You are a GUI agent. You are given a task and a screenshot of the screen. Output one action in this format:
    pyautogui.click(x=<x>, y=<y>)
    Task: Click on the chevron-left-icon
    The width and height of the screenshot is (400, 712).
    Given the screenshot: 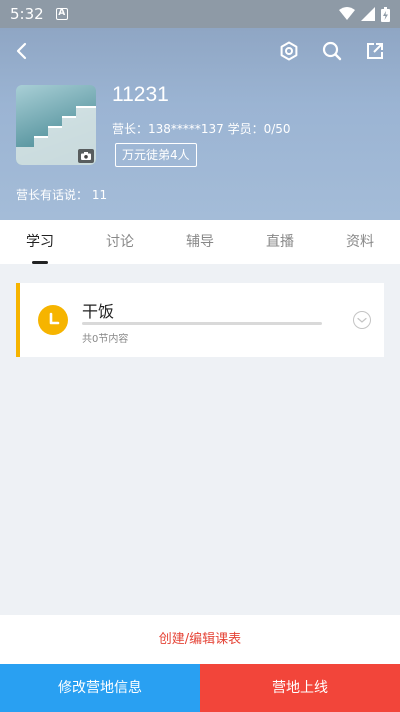 What is the action you would take?
    pyautogui.click(x=21, y=51)
    